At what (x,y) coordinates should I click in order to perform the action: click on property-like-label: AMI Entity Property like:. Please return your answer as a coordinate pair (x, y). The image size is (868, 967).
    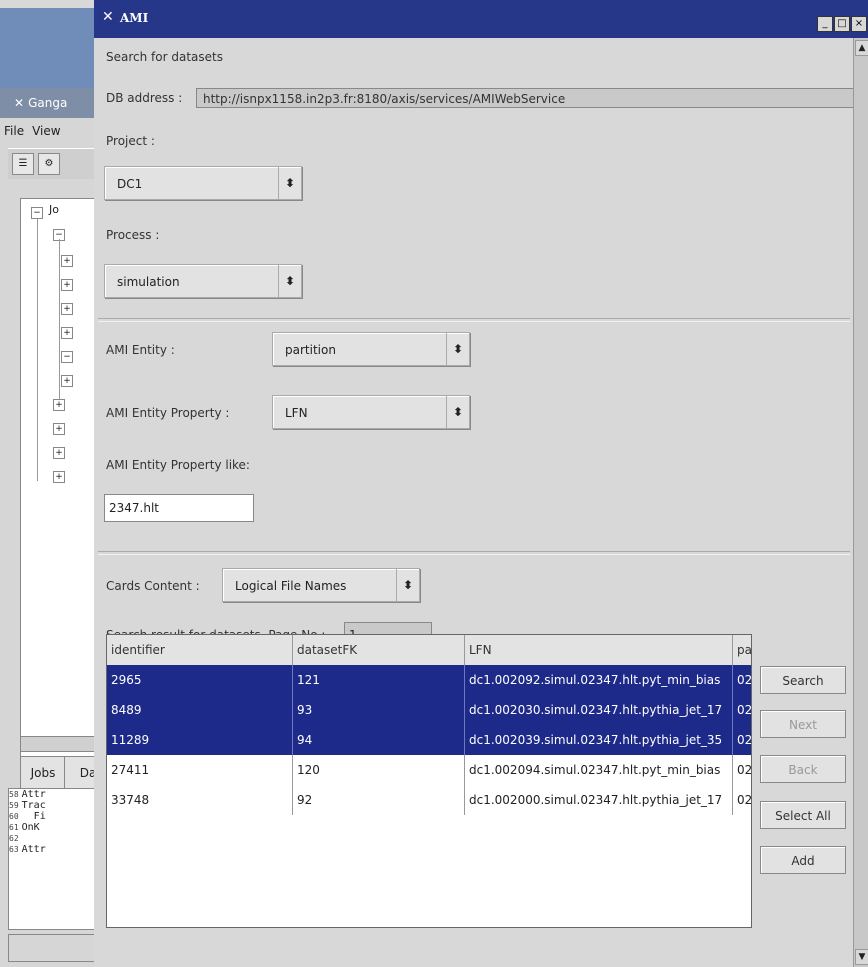
    Looking at the image, I should click on (178, 465).